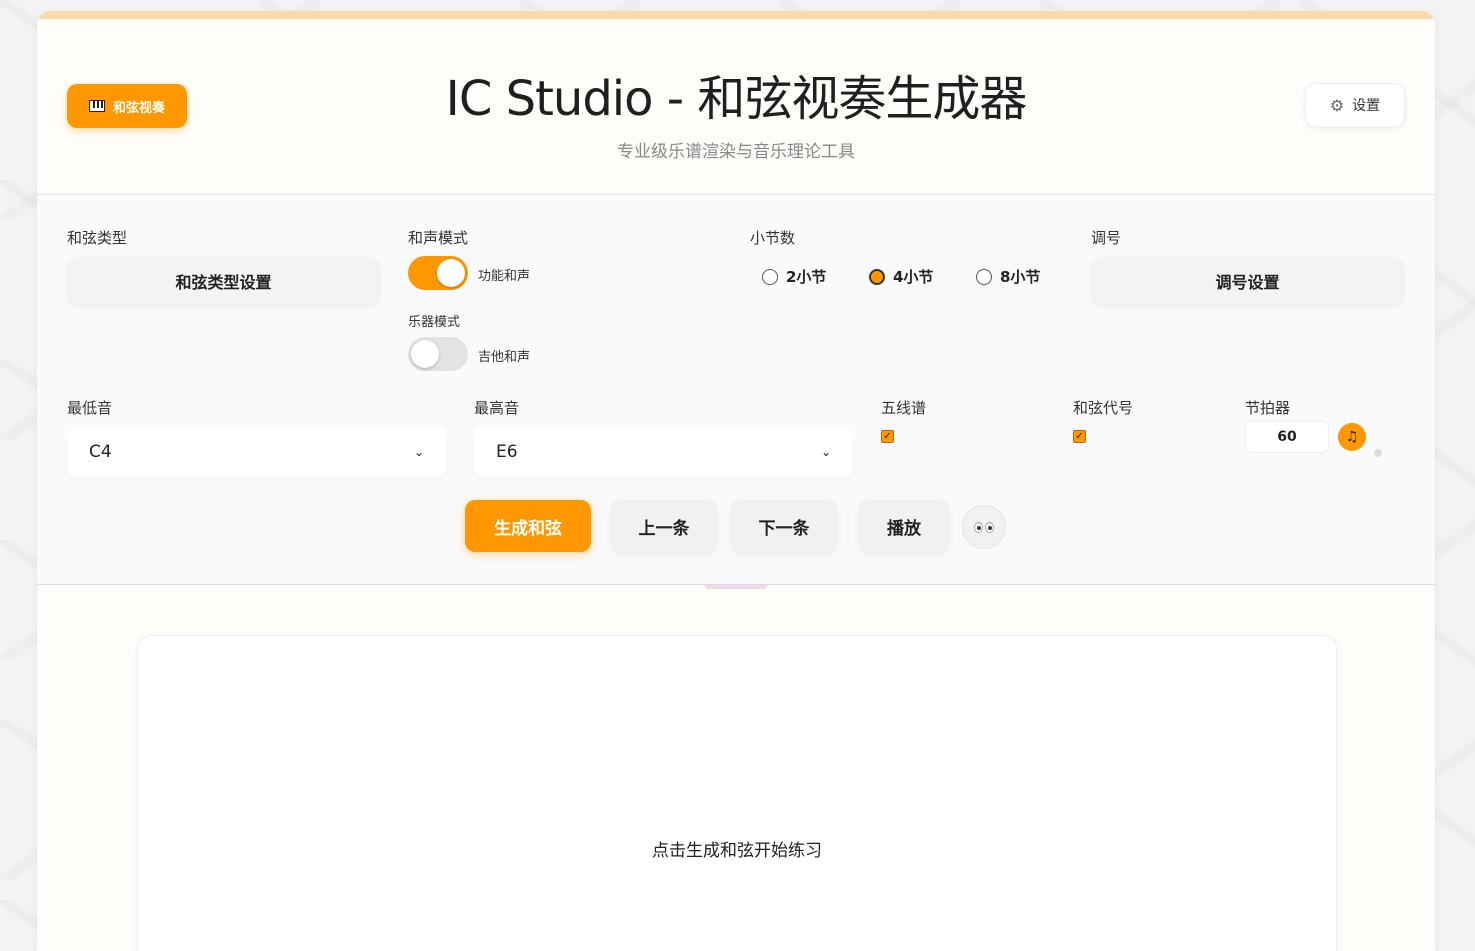 The height and width of the screenshot is (951, 1475). Describe the element at coordinates (913, 277) in the screenshot. I see `measures-option-label: 4小节` at that location.